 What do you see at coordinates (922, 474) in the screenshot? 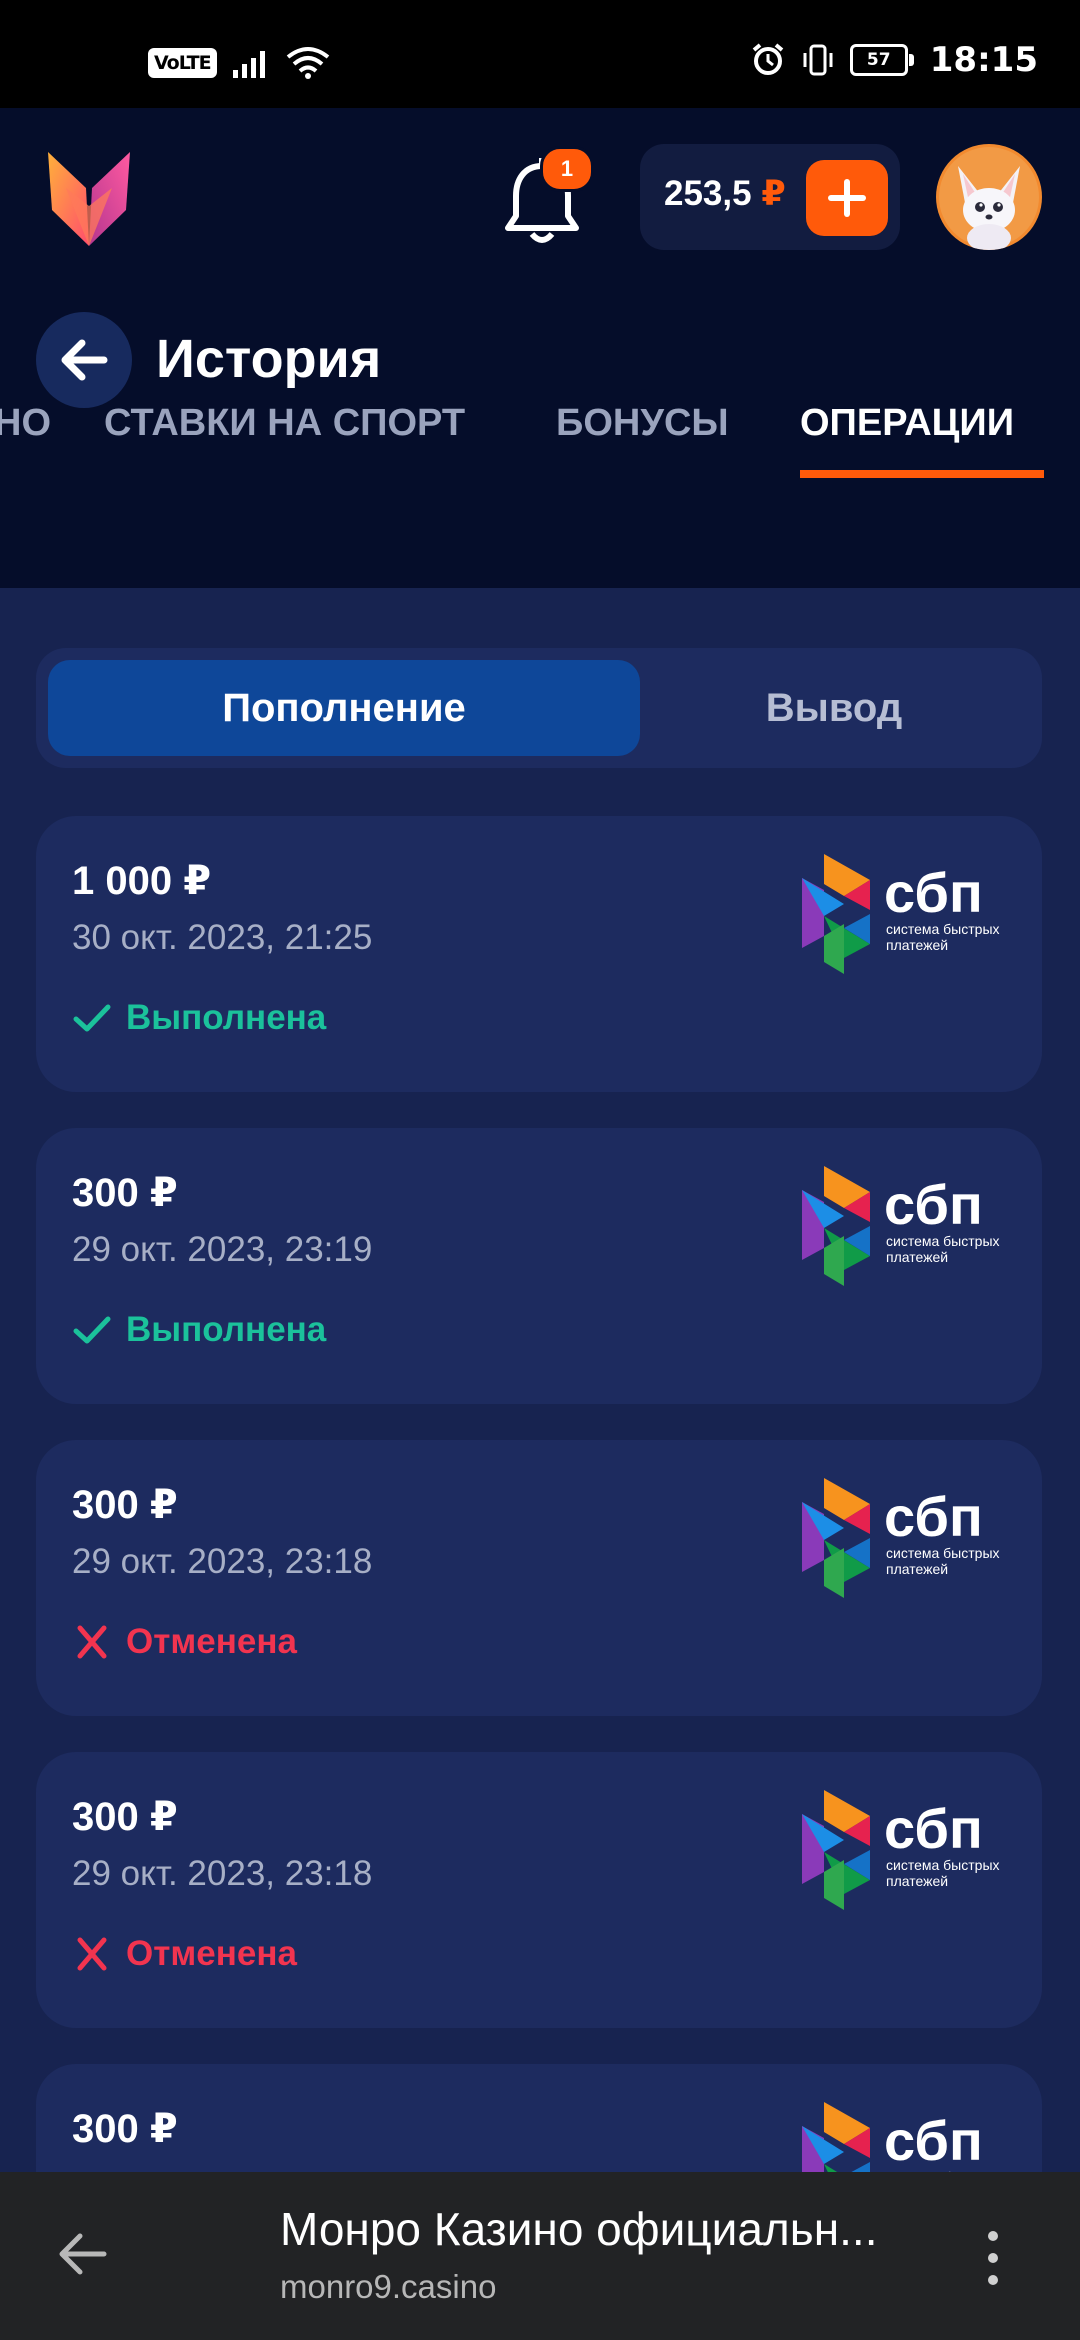
I see `active-tab-indicator` at bounding box center [922, 474].